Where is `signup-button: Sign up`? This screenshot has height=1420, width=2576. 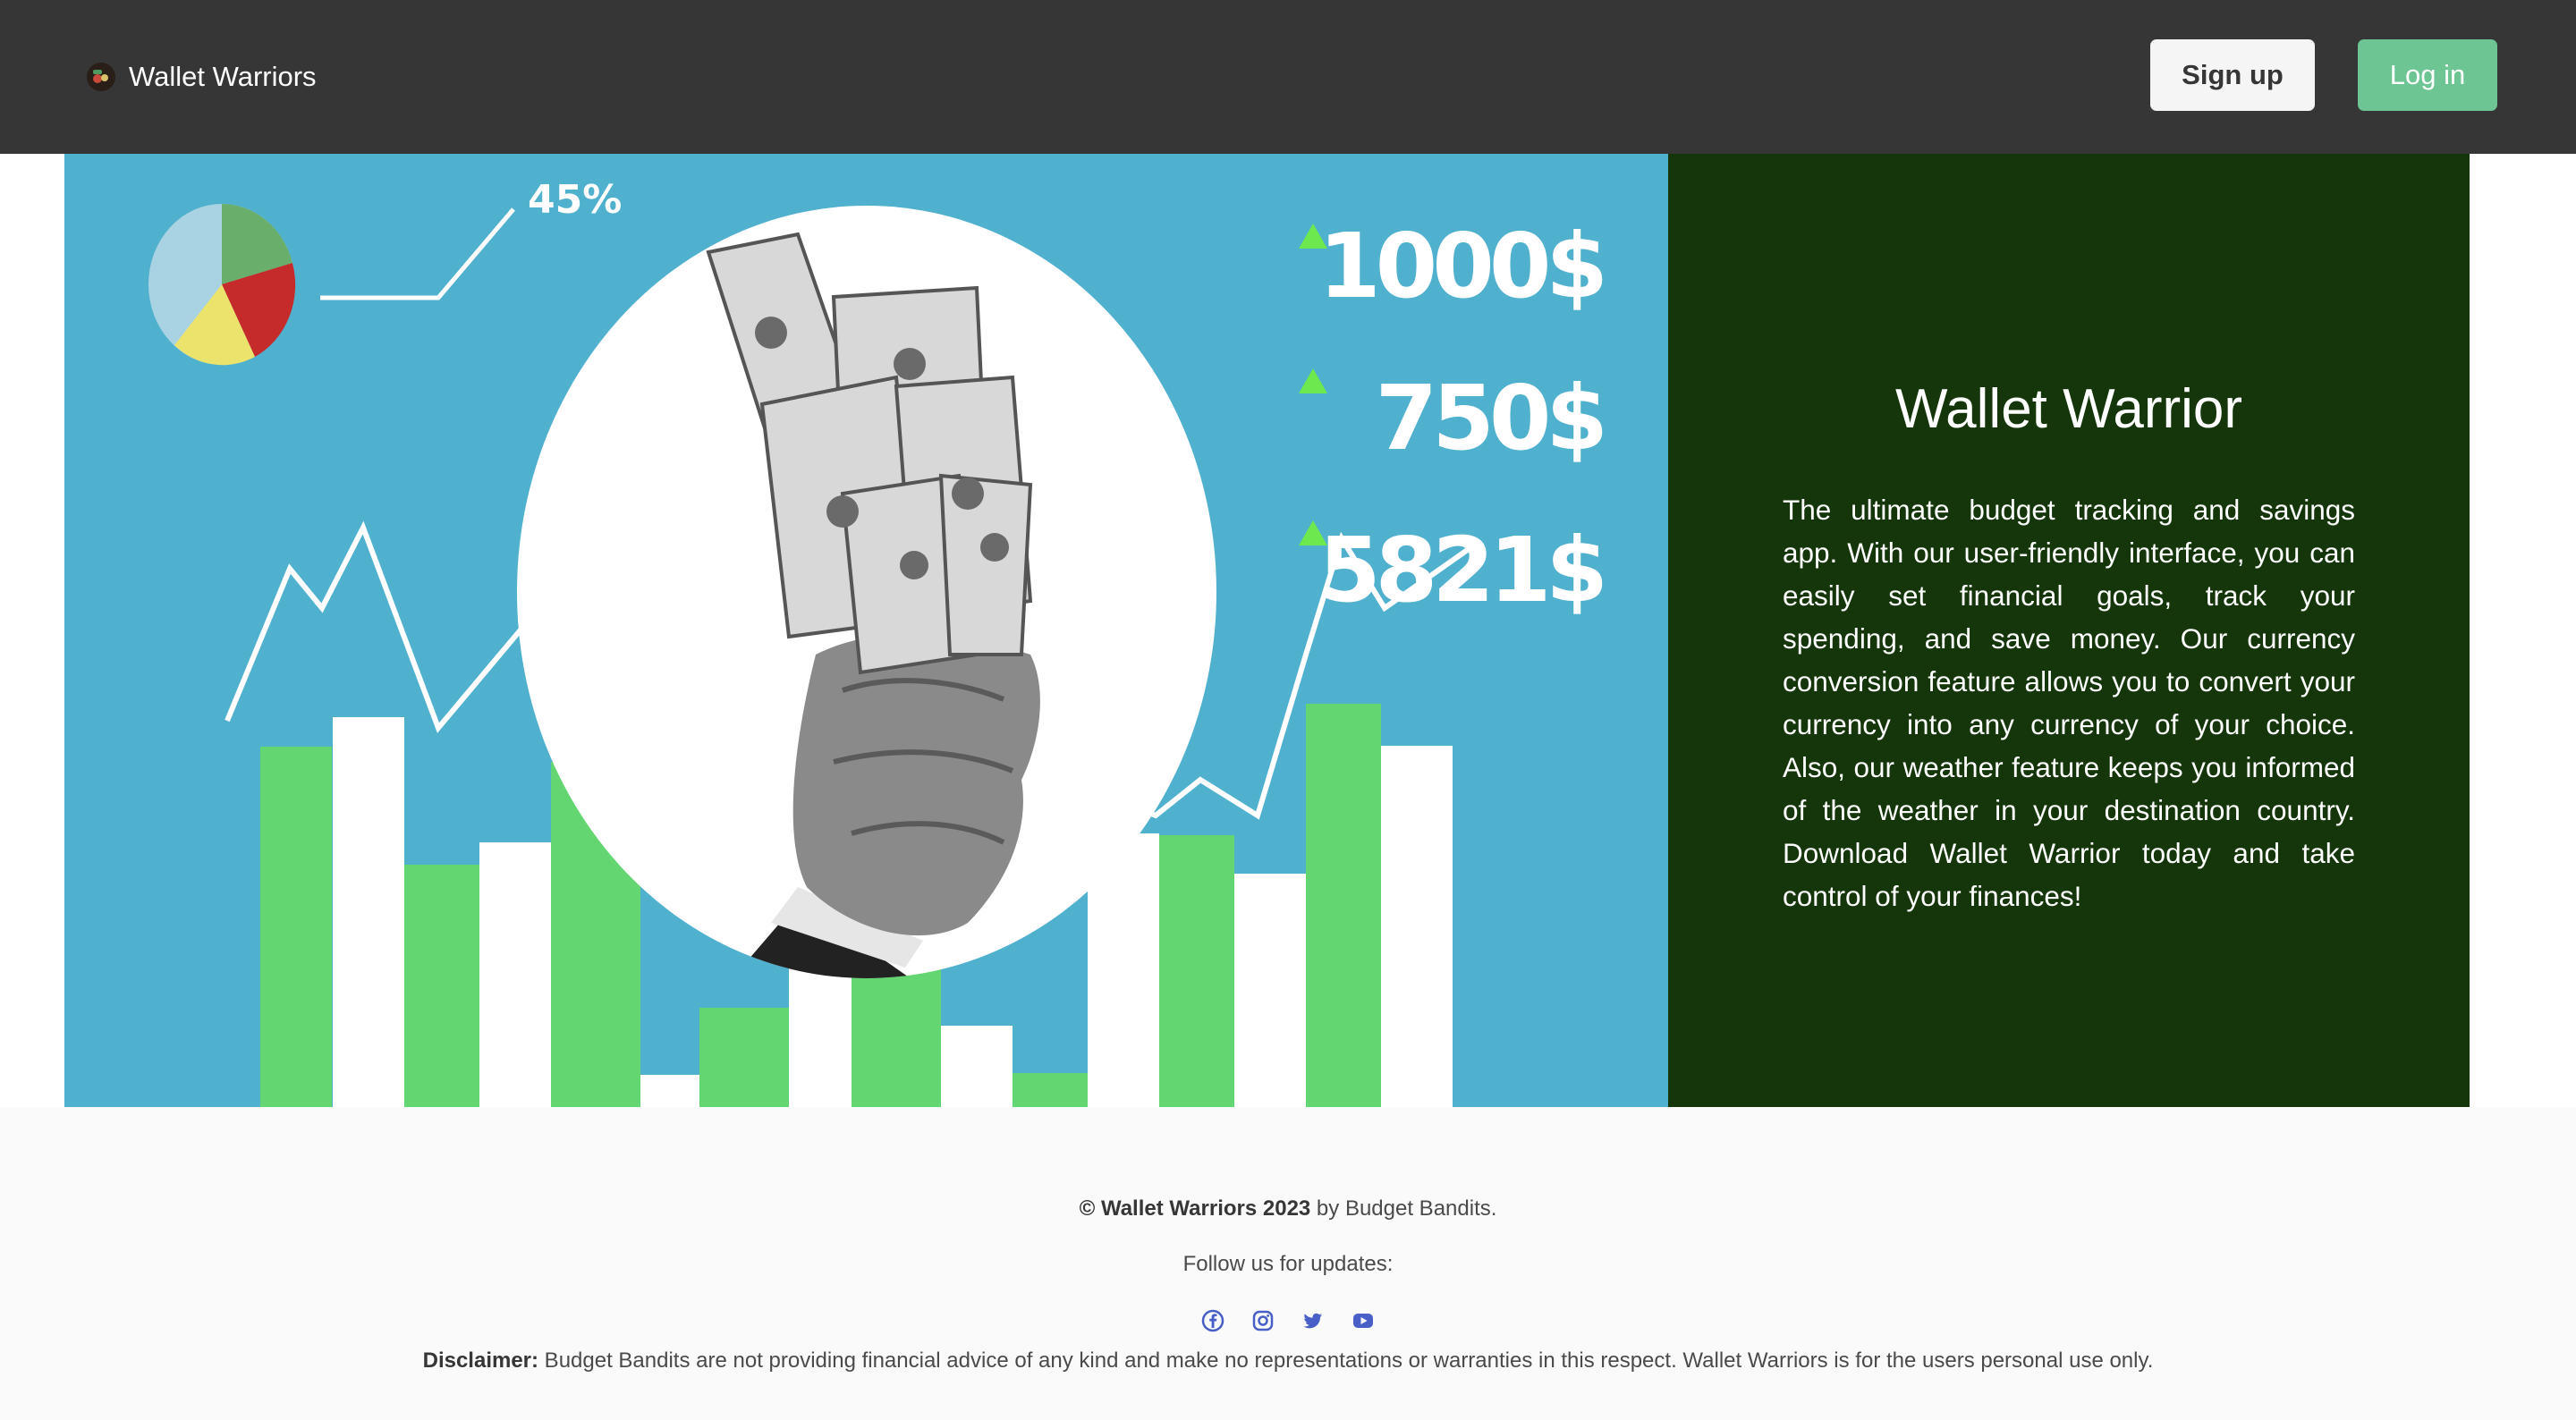
signup-button: Sign up is located at coordinates (2232, 75).